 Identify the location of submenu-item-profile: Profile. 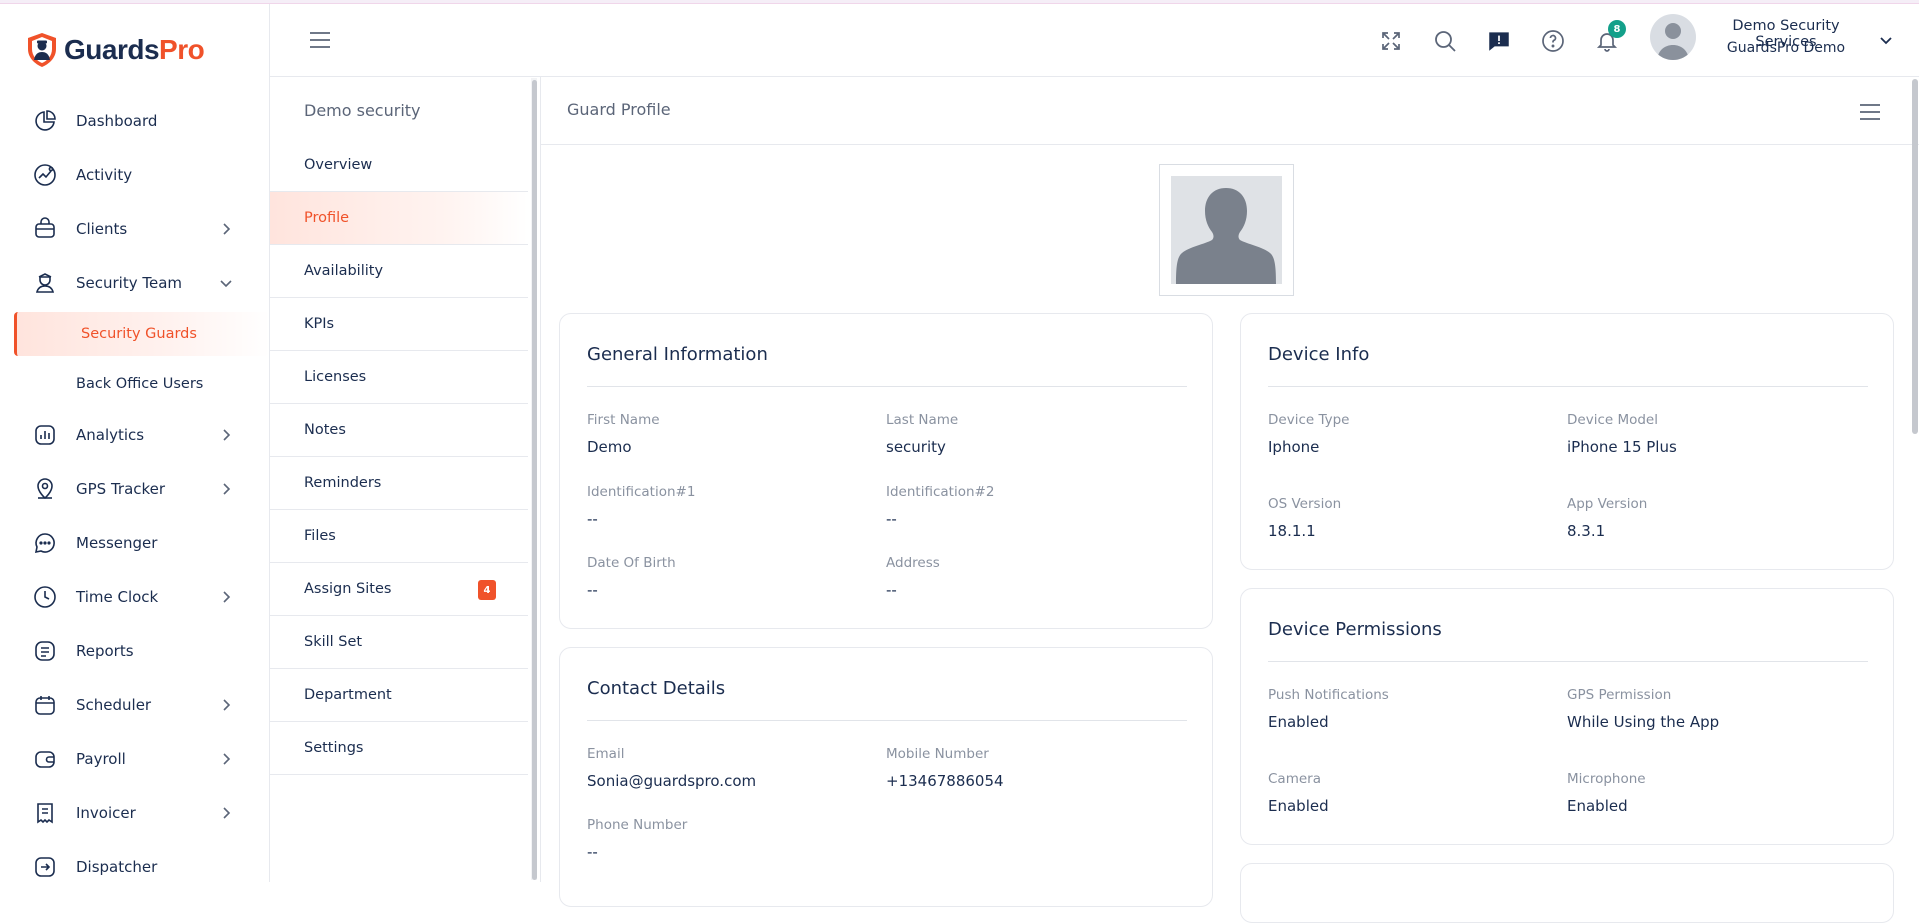
(399, 218).